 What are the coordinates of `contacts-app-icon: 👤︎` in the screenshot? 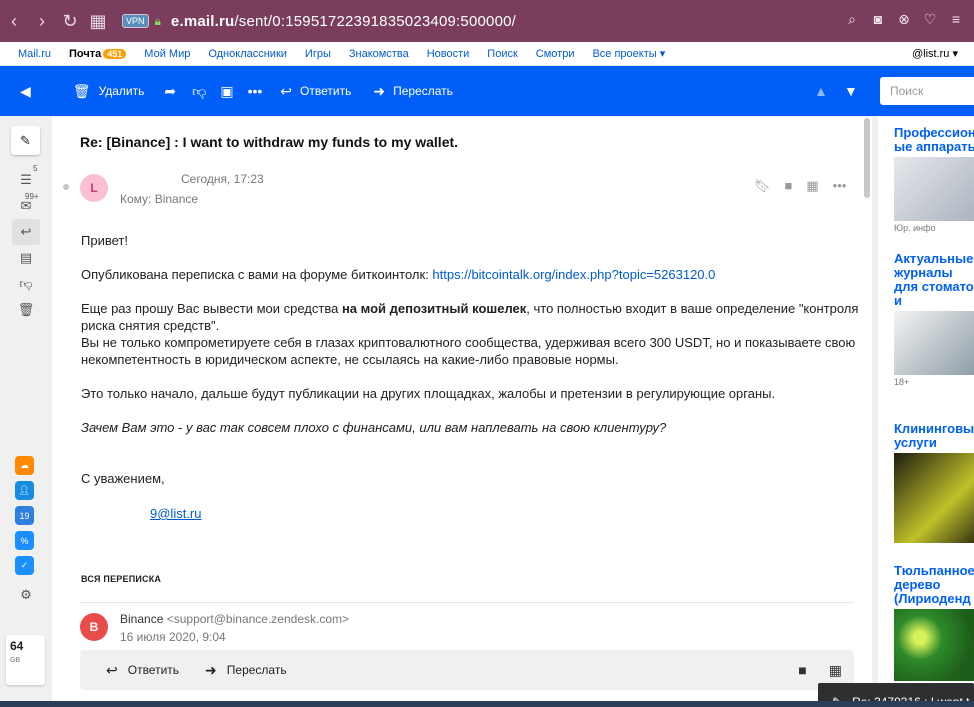 It's located at (24, 490).